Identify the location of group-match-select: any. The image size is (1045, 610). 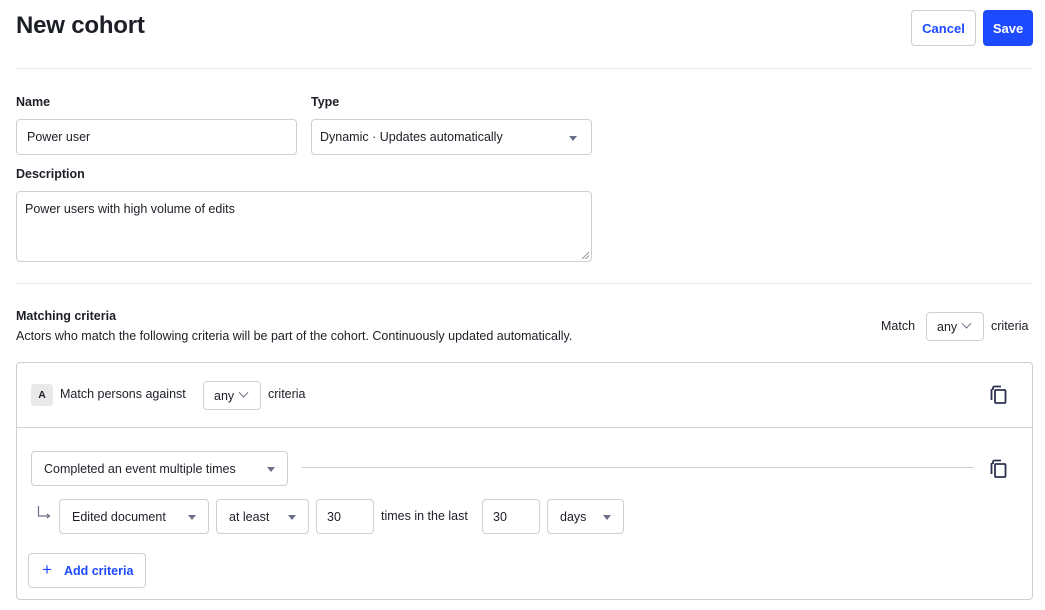
(232, 395).